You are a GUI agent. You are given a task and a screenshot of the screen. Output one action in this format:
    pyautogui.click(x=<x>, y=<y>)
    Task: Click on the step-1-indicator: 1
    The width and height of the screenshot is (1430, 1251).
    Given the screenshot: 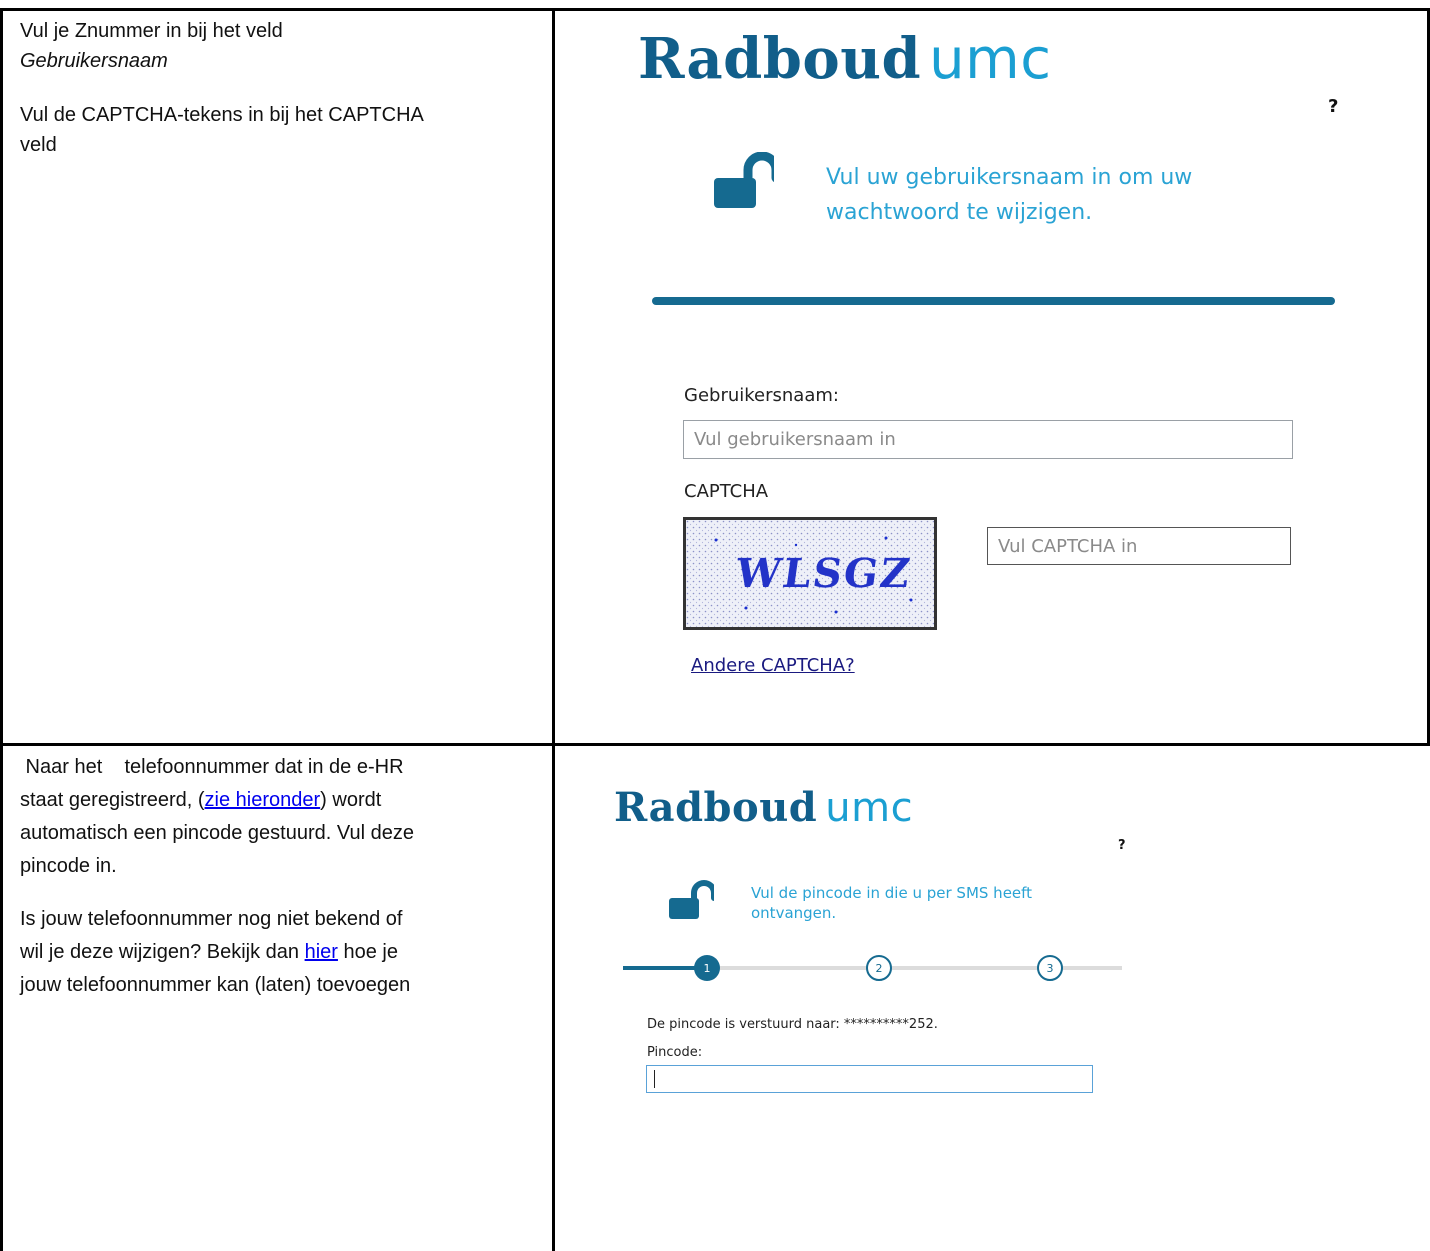 What is the action you would take?
    pyautogui.click(x=707, y=968)
    